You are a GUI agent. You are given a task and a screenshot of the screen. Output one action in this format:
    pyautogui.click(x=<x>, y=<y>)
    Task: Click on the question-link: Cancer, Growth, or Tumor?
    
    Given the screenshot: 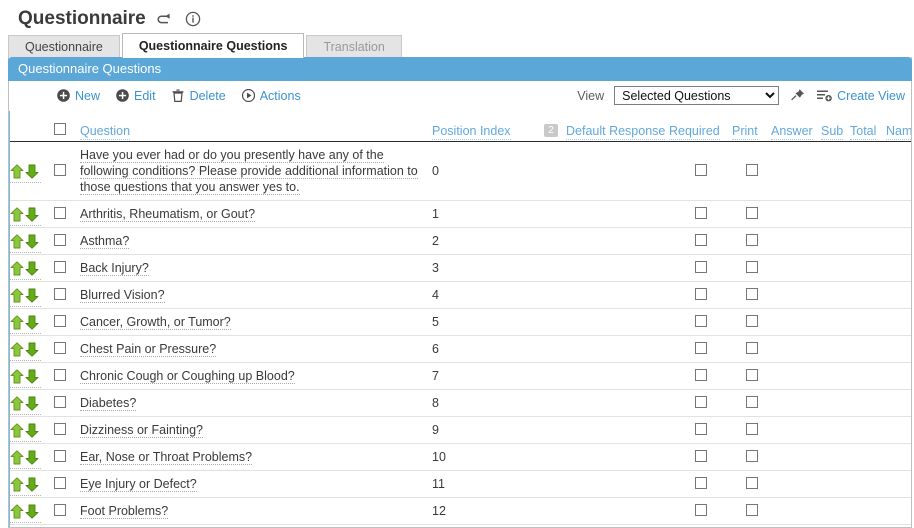 What is the action you would take?
    pyautogui.click(x=155, y=322)
    